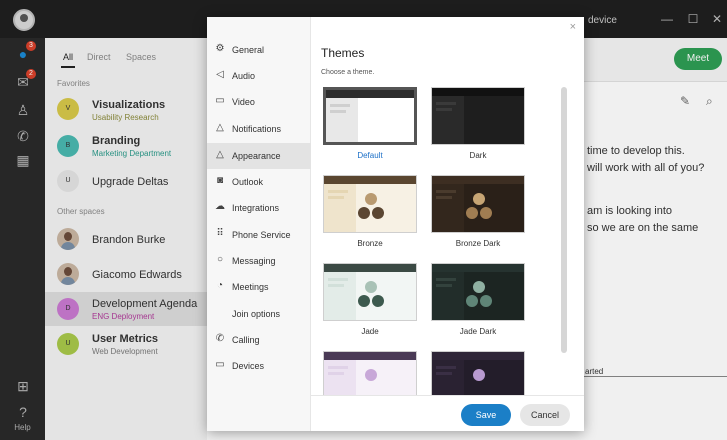 The height and width of the screenshot is (440, 727). I want to click on settings-nav-item-join-options: Join options, so click(259, 314).